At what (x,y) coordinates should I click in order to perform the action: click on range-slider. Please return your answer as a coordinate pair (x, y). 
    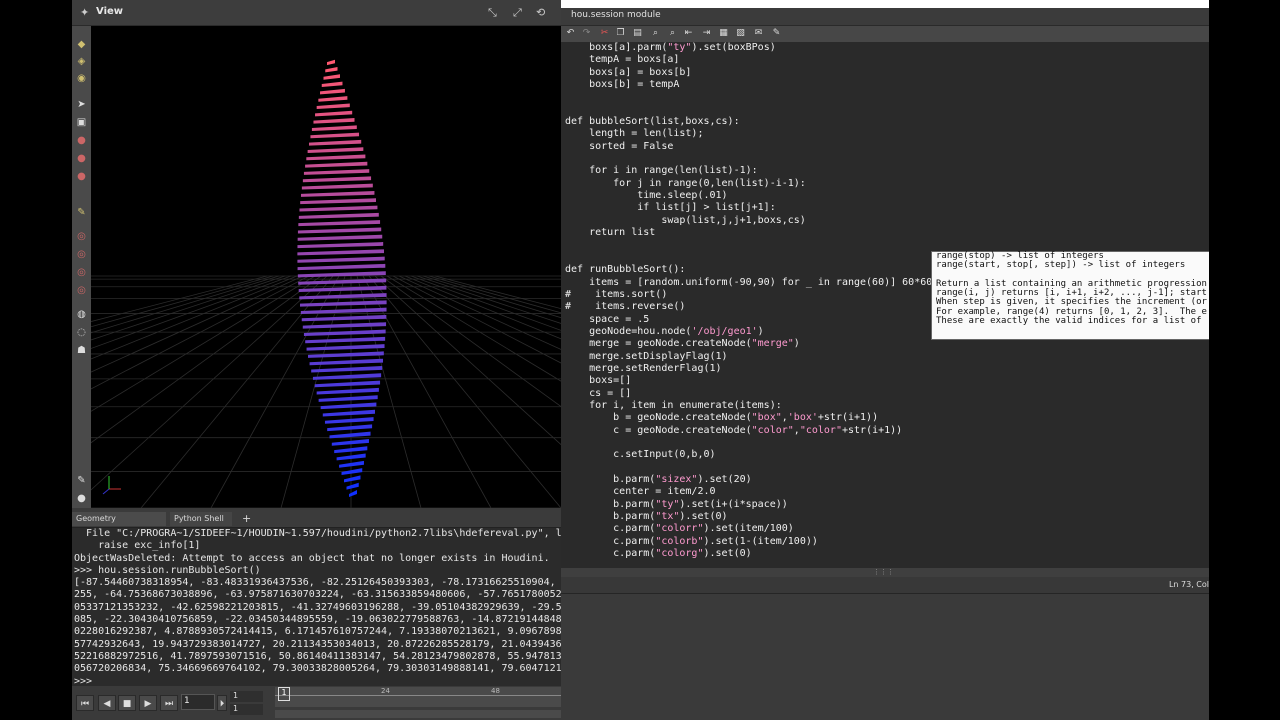
    Looking at the image, I should click on (418, 714).